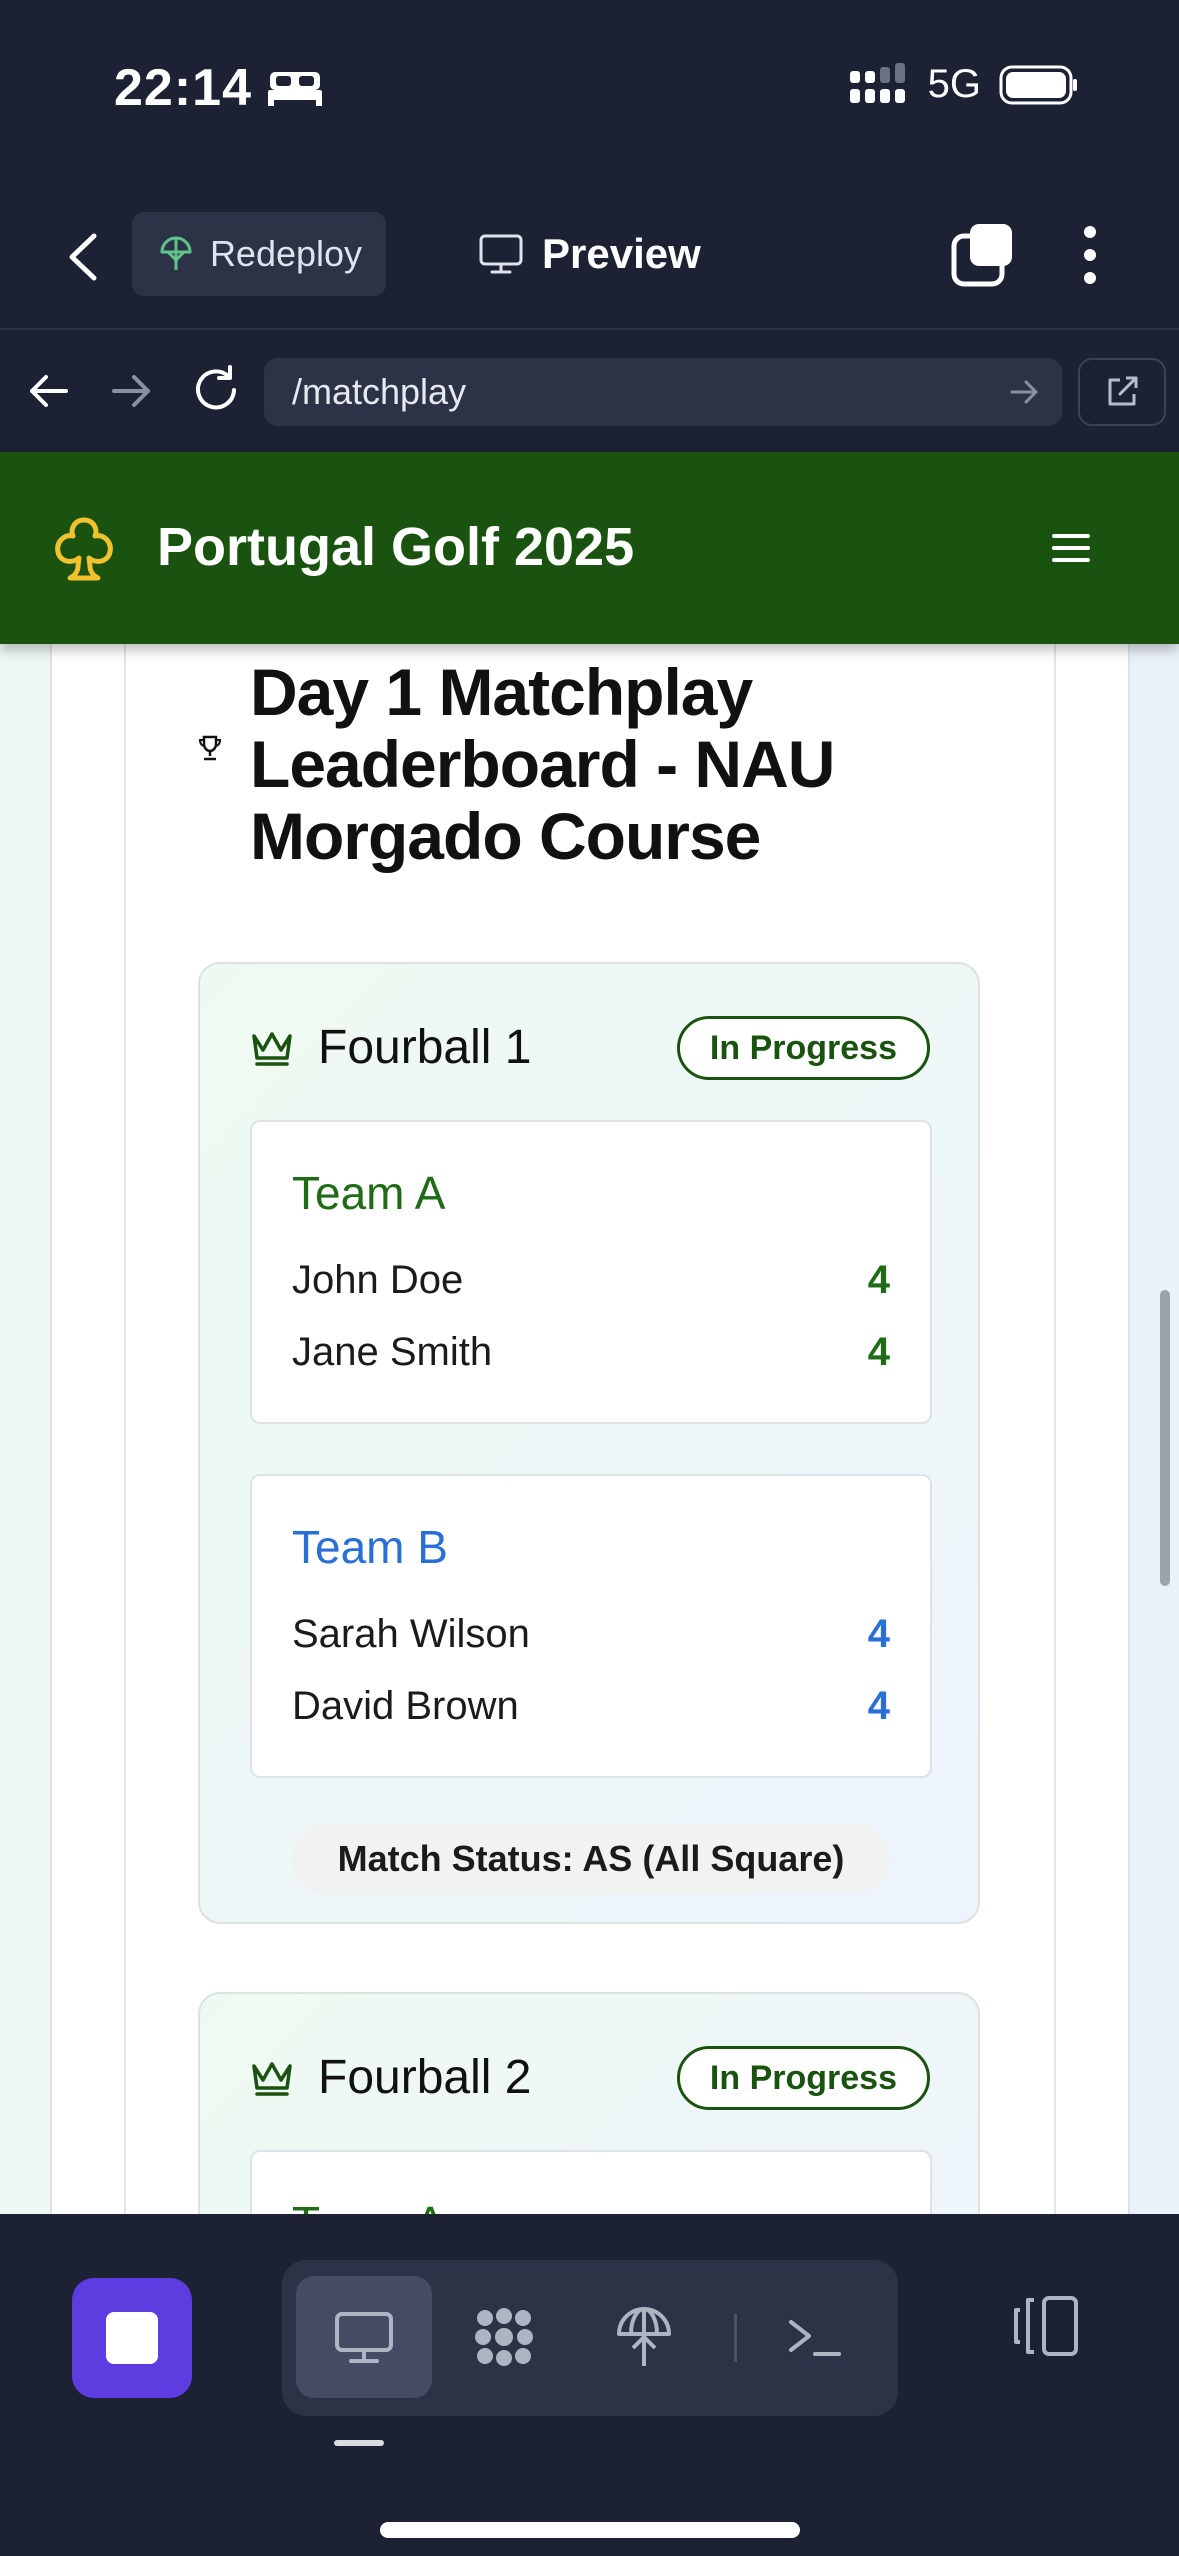 The height and width of the screenshot is (2556, 1179). I want to click on player-row: John Doe 4, so click(591, 1280).